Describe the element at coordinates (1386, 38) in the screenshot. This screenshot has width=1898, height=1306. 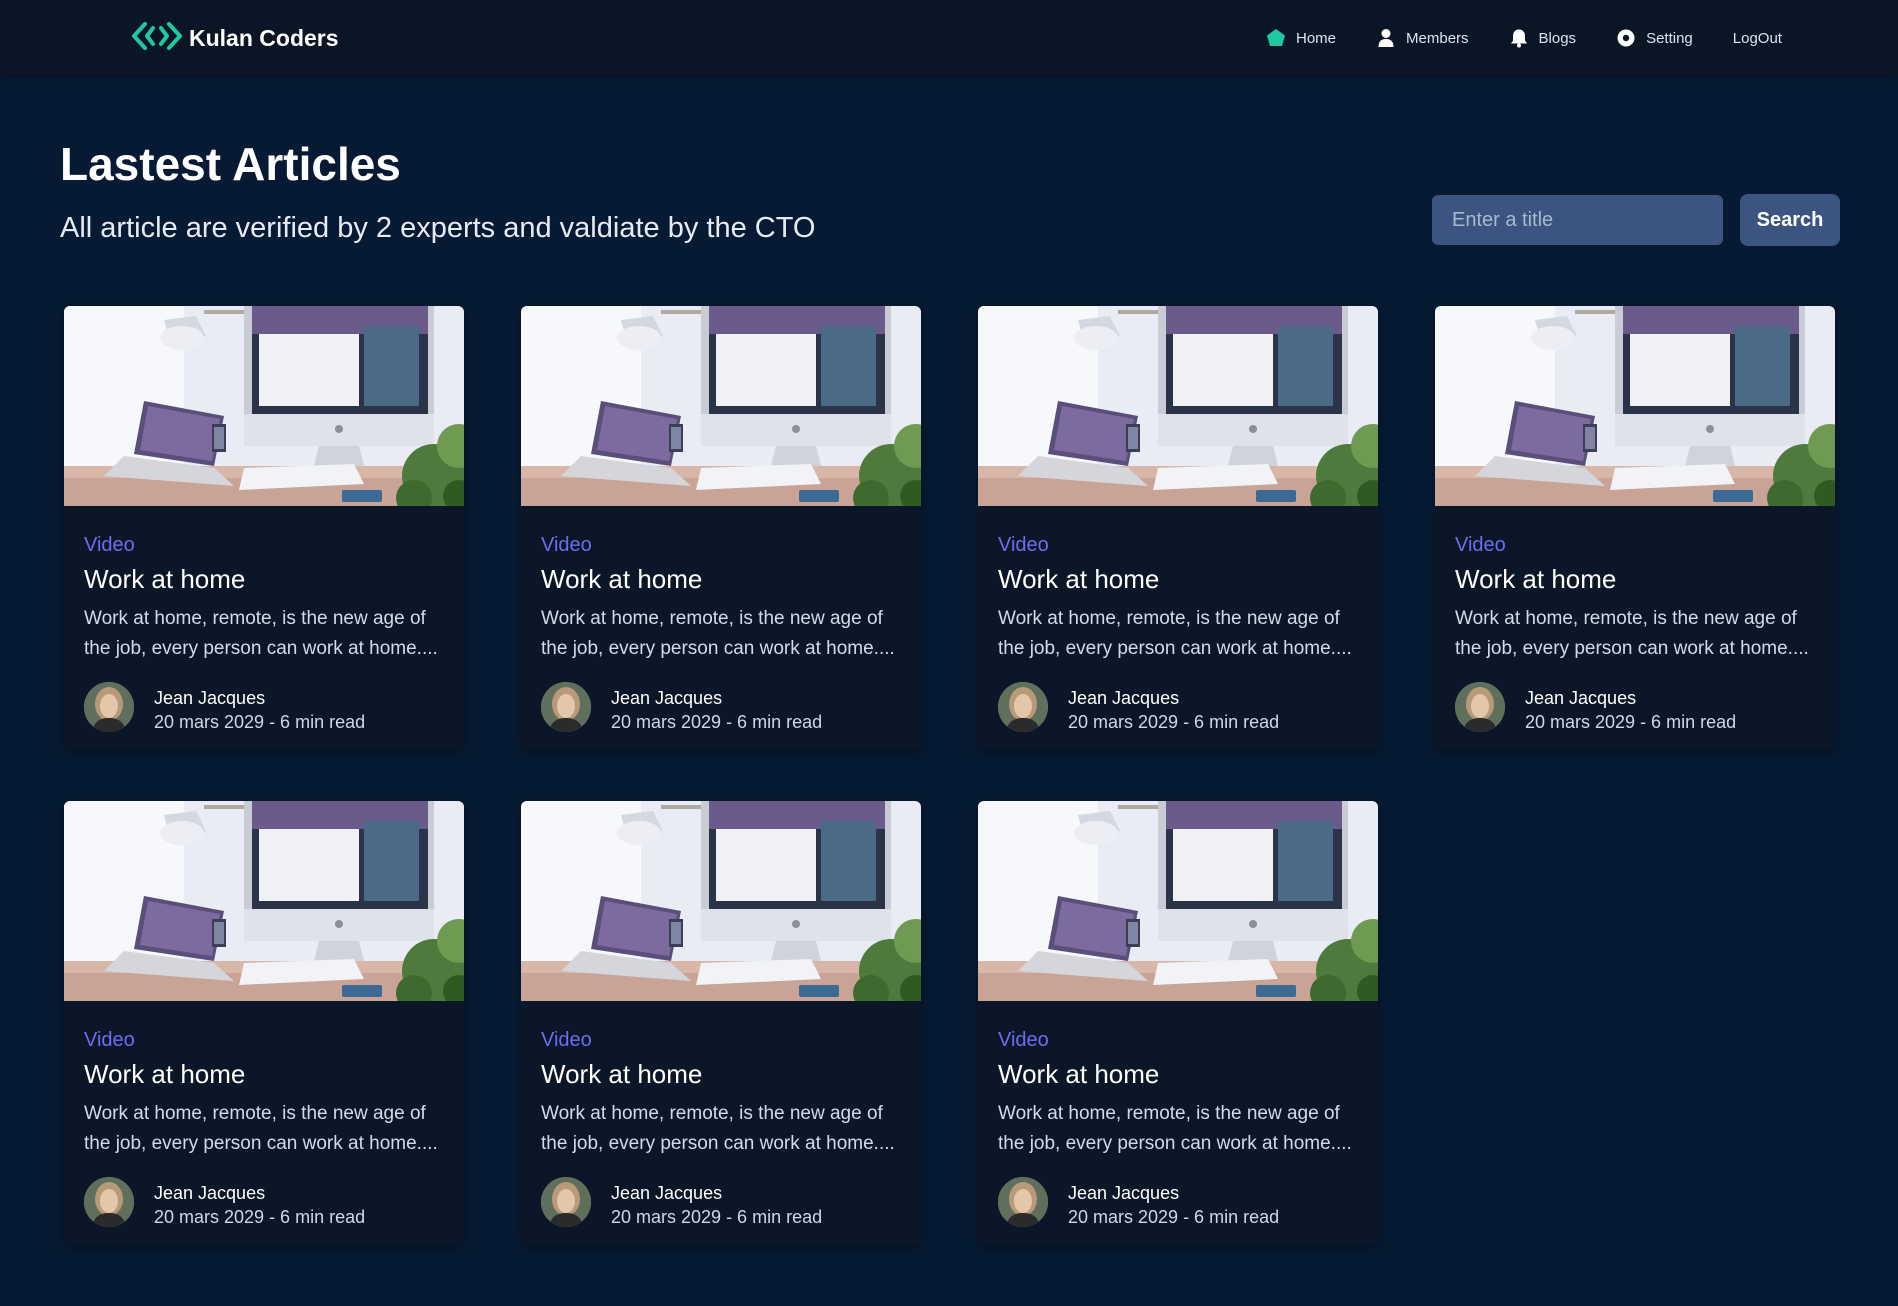
I see `user-icon` at that location.